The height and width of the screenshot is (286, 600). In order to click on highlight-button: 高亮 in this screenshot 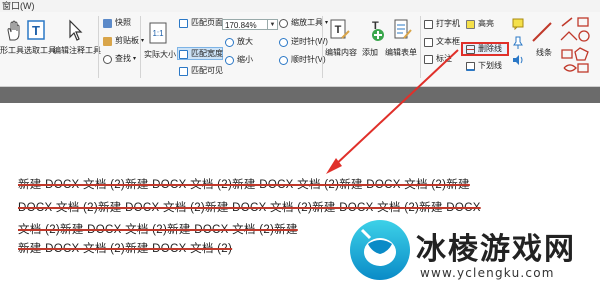, I will do `click(480, 24)`.